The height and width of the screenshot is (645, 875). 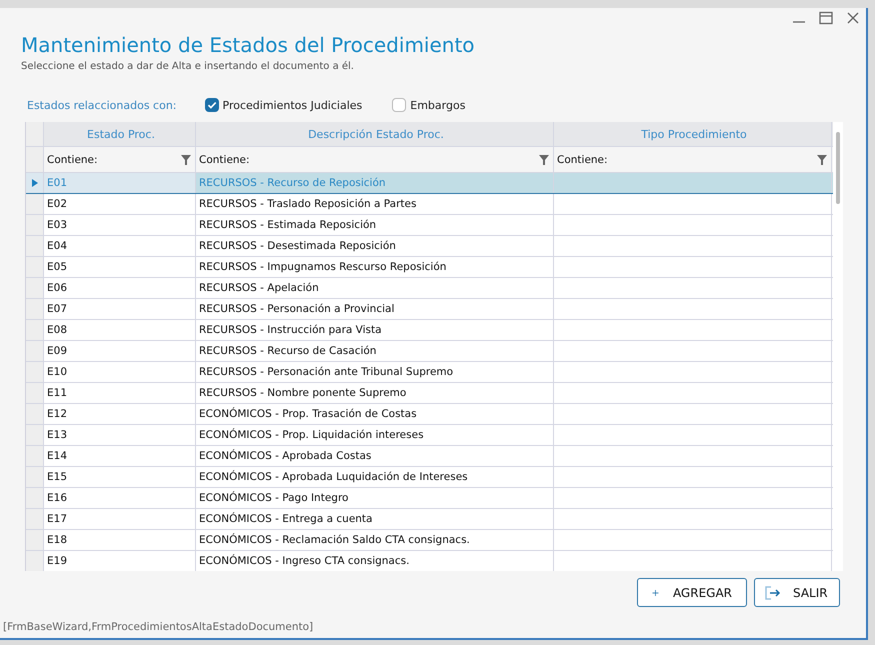 What do you see at coordinates (826, 18) in the screenshot?
I see `maximize-icon` at bounding box center [826, 18].